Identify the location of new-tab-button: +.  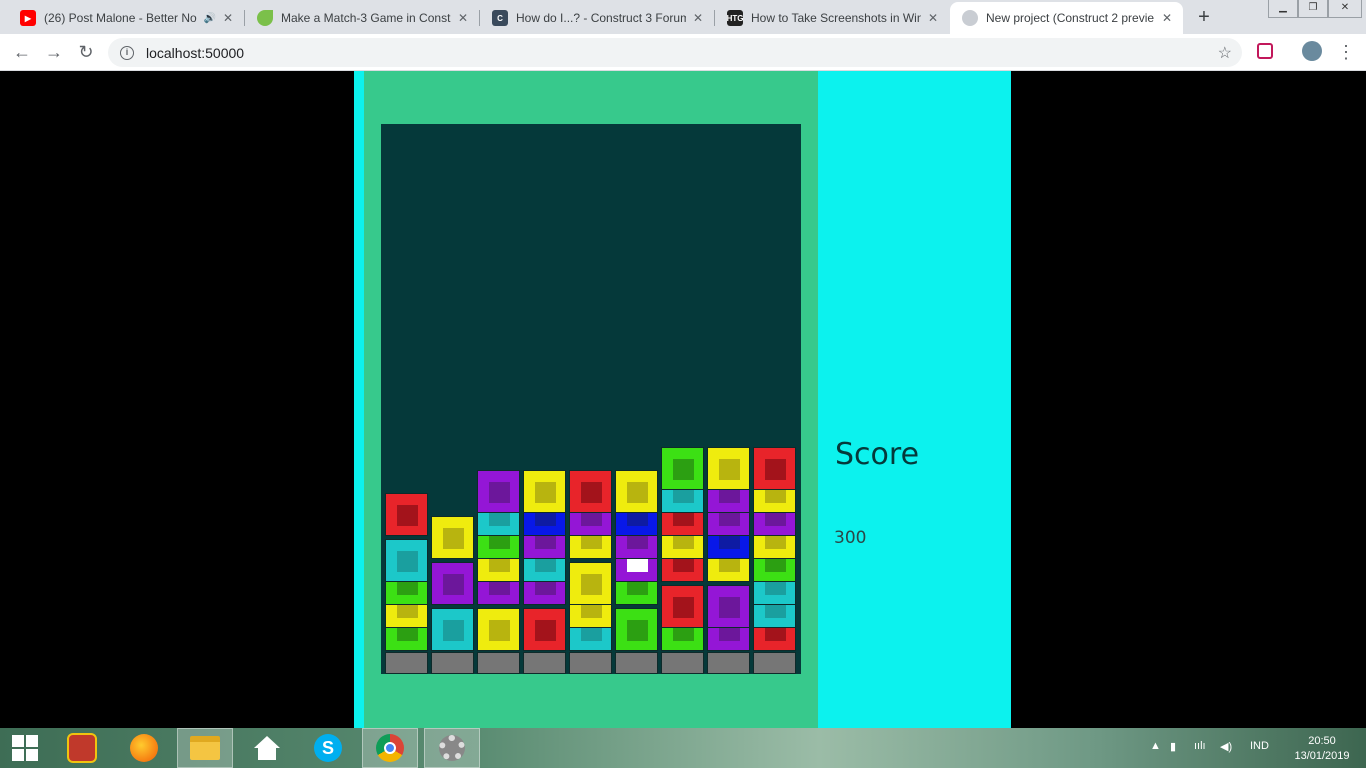
(1204, 18).